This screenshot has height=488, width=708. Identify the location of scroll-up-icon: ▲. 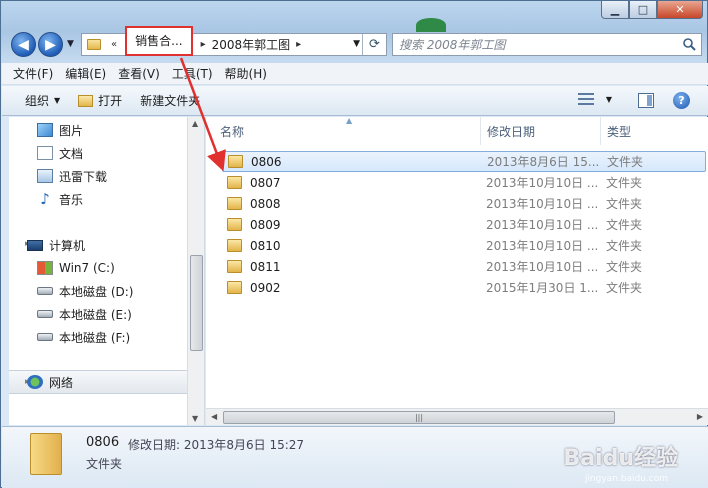
(195, 123).